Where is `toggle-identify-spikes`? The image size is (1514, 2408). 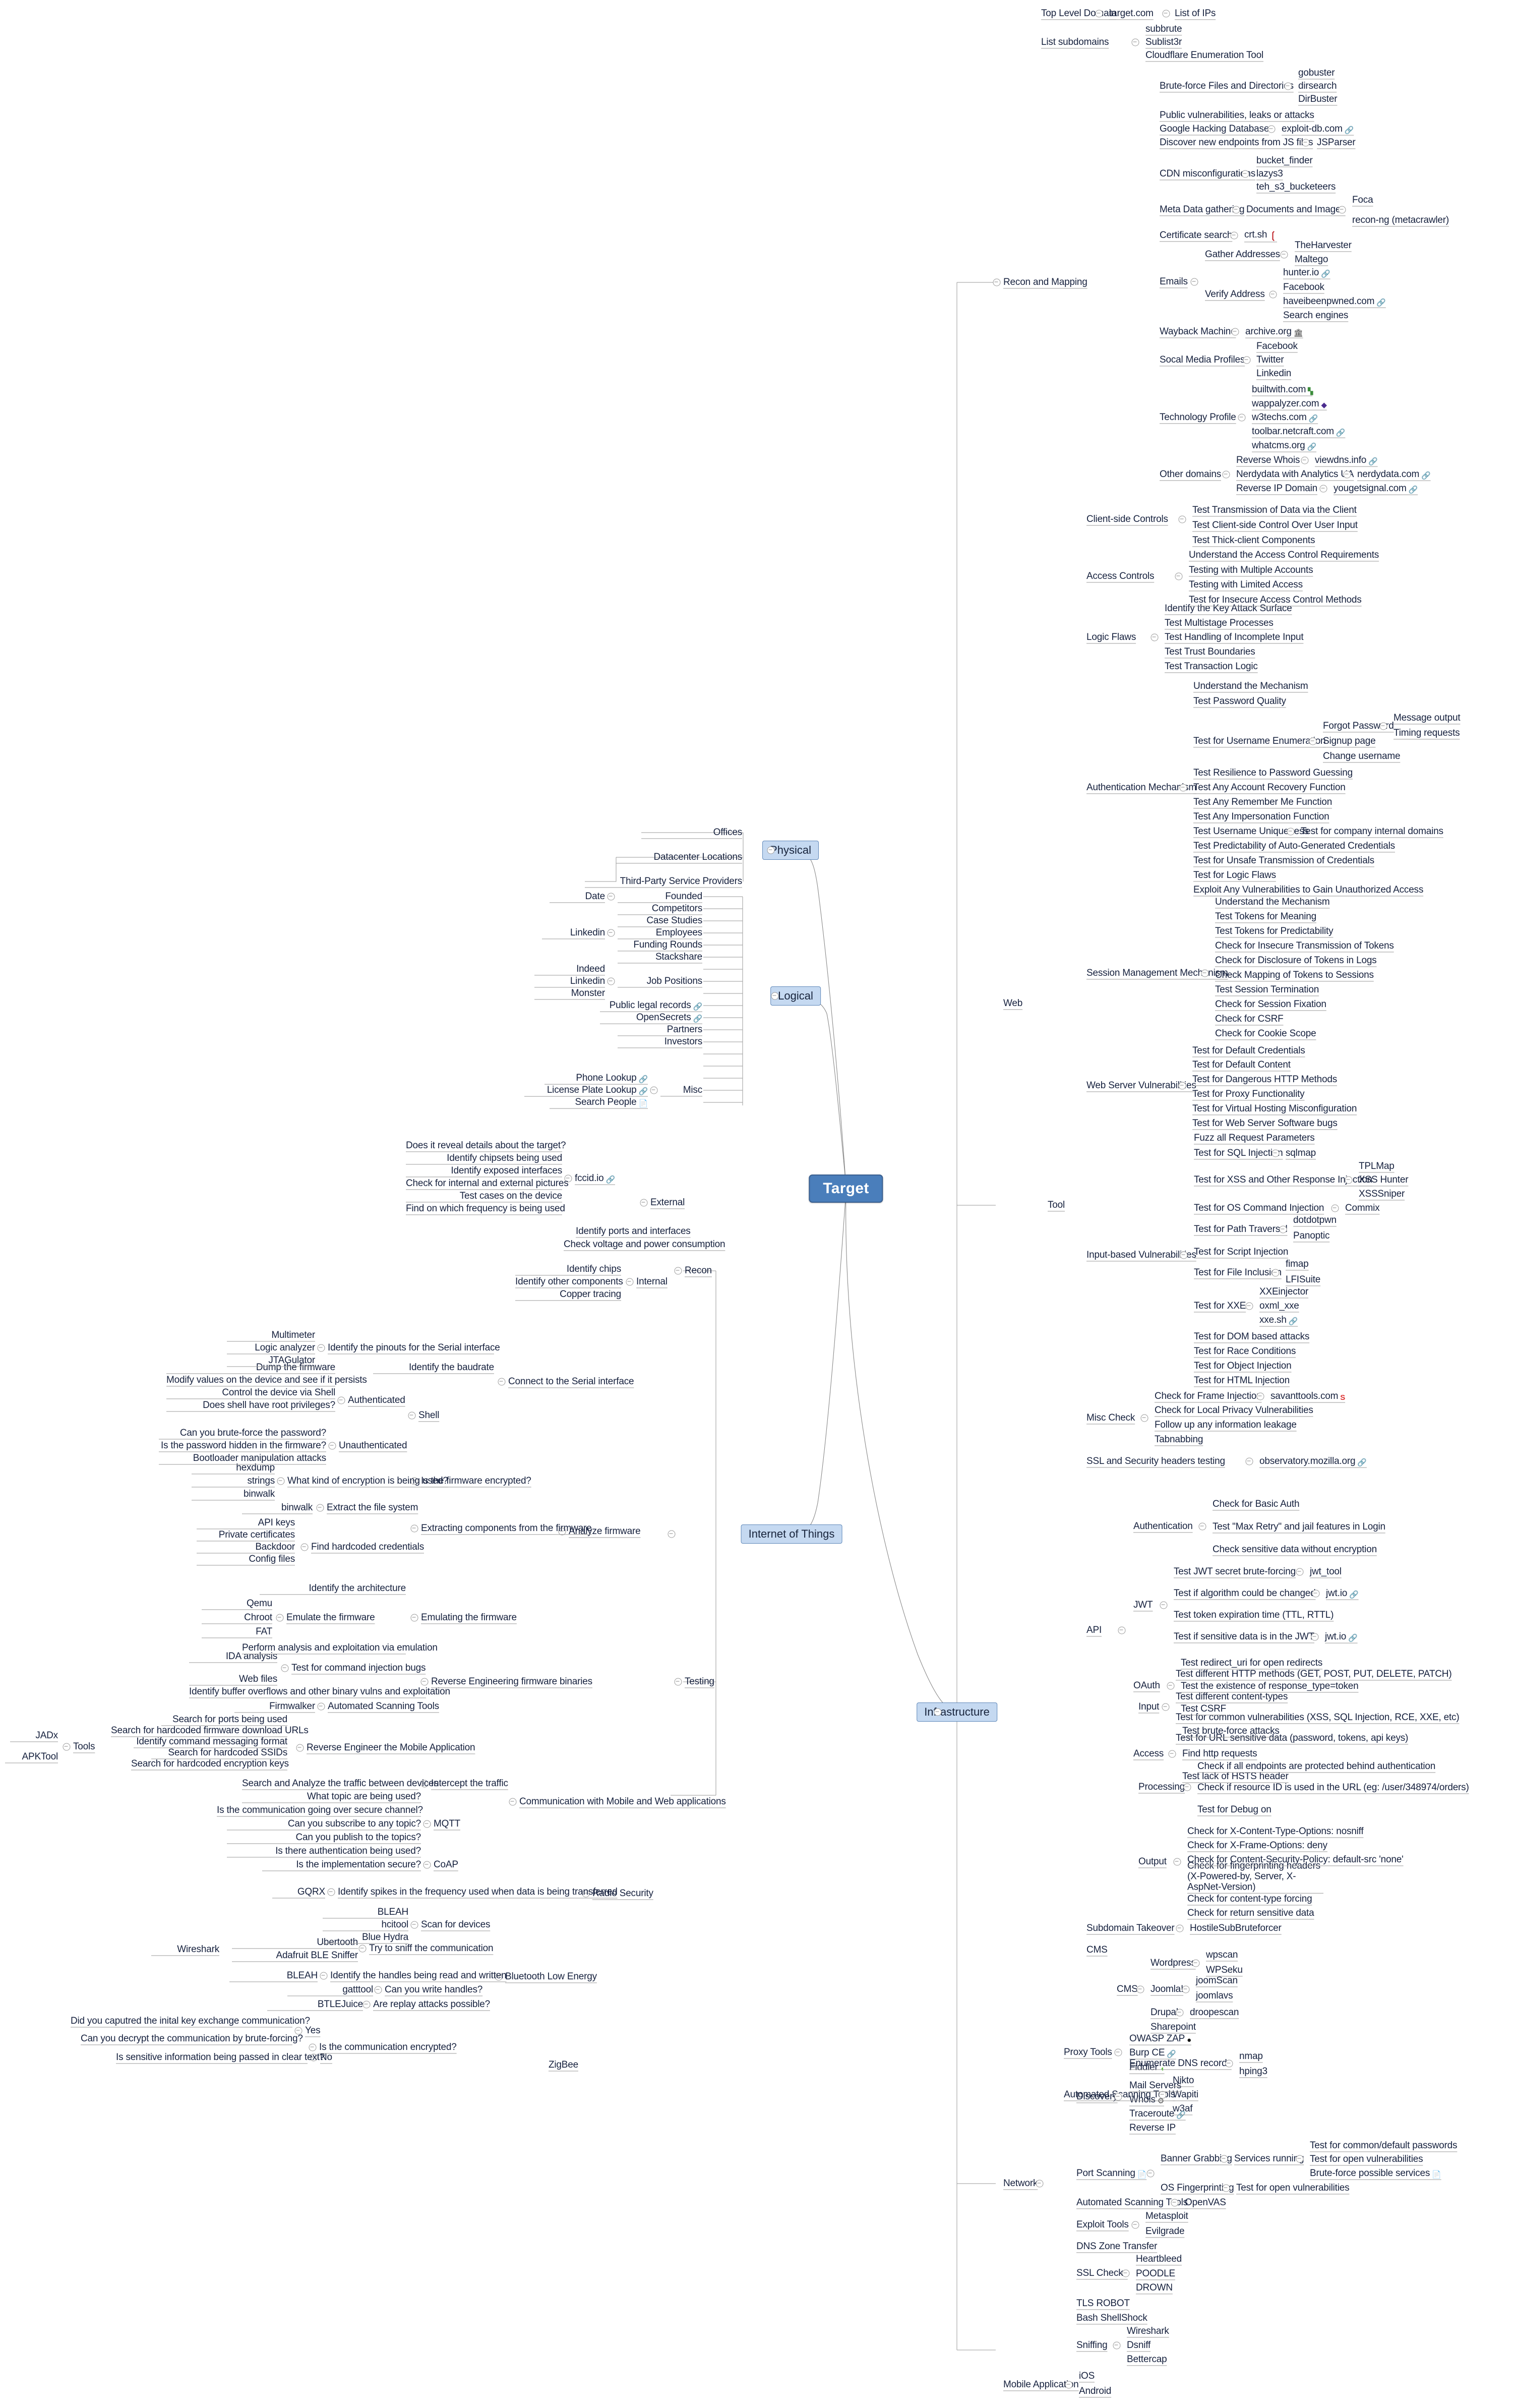
toggle-identify-spikes is located at coordinates (331, 1892).